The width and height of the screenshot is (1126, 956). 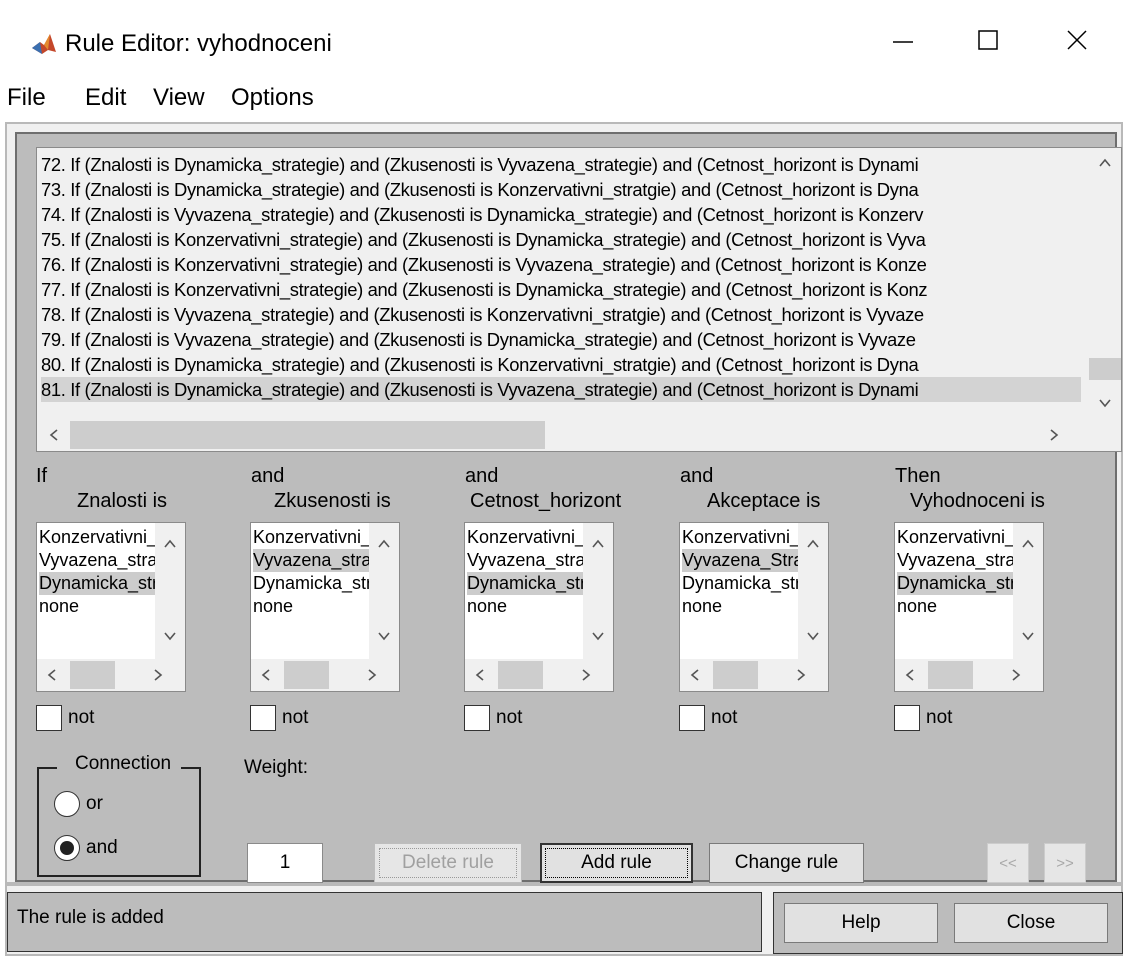 I want to click on close-window-button, so click(x=1077, y=40).